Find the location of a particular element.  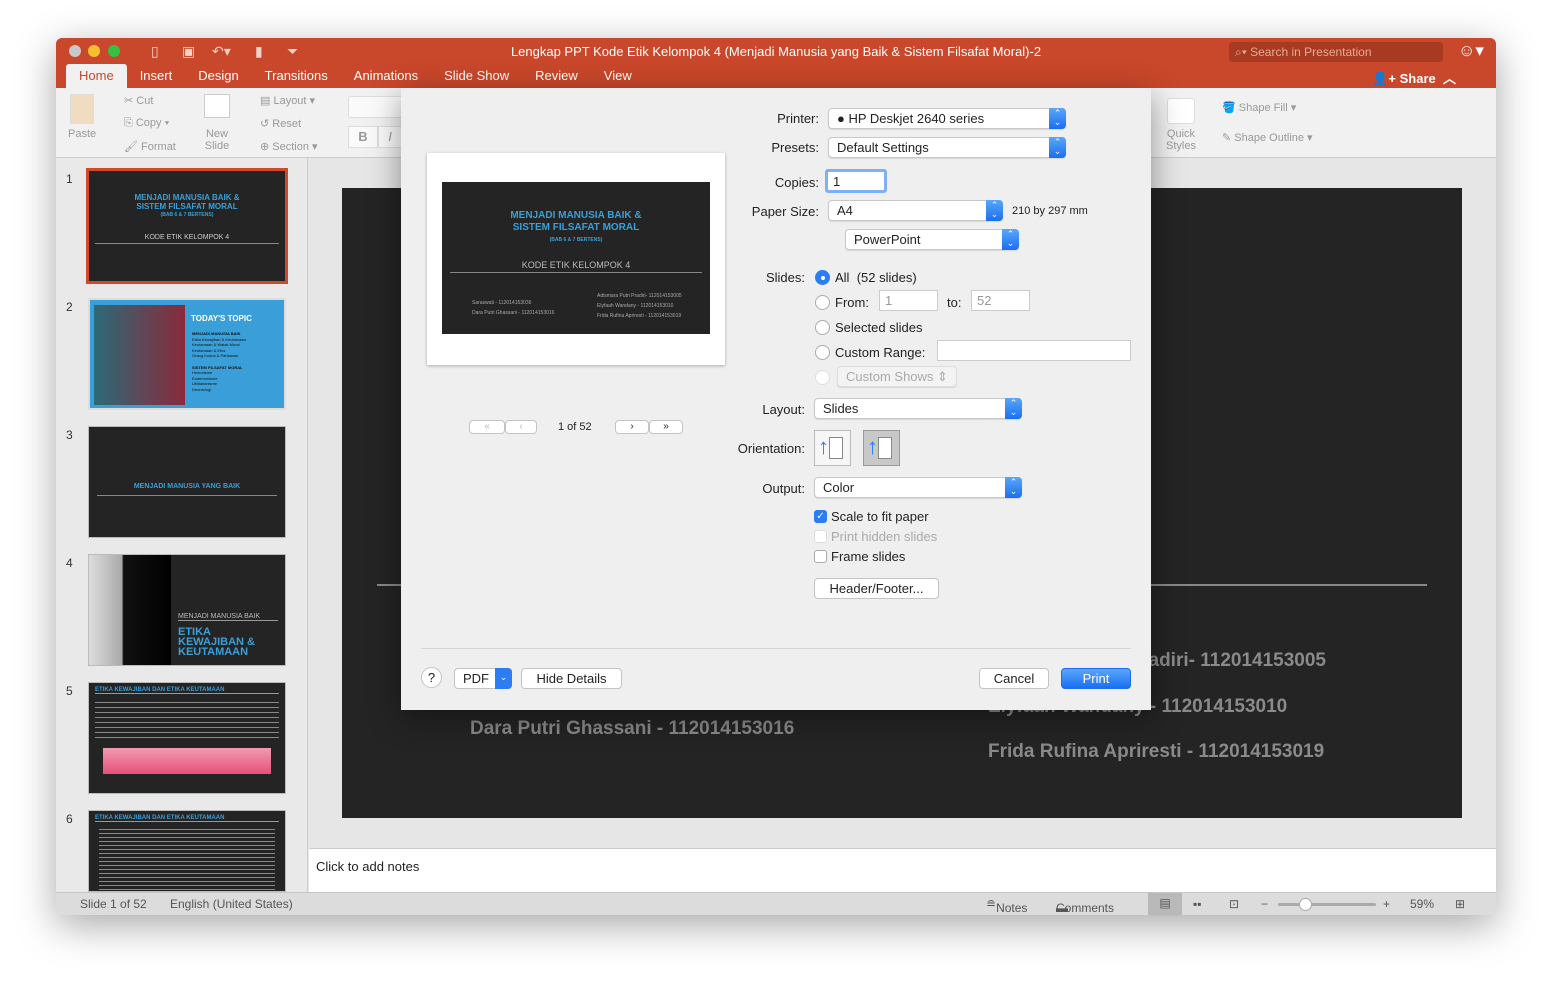

help-button: ? is located at coordinates (431, 677).